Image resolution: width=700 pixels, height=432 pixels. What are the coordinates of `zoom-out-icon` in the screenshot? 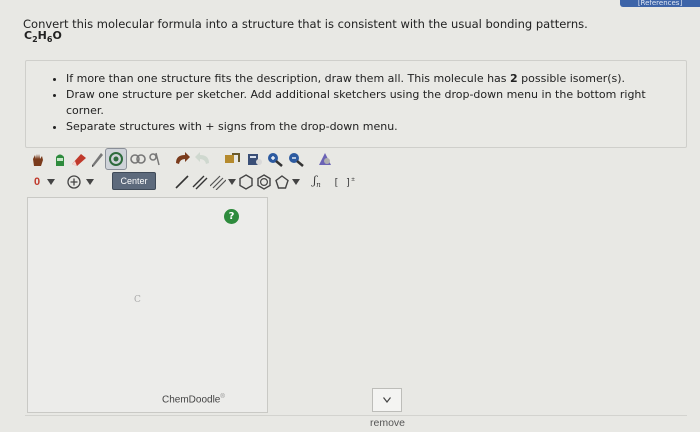 It's located at (296, 159).